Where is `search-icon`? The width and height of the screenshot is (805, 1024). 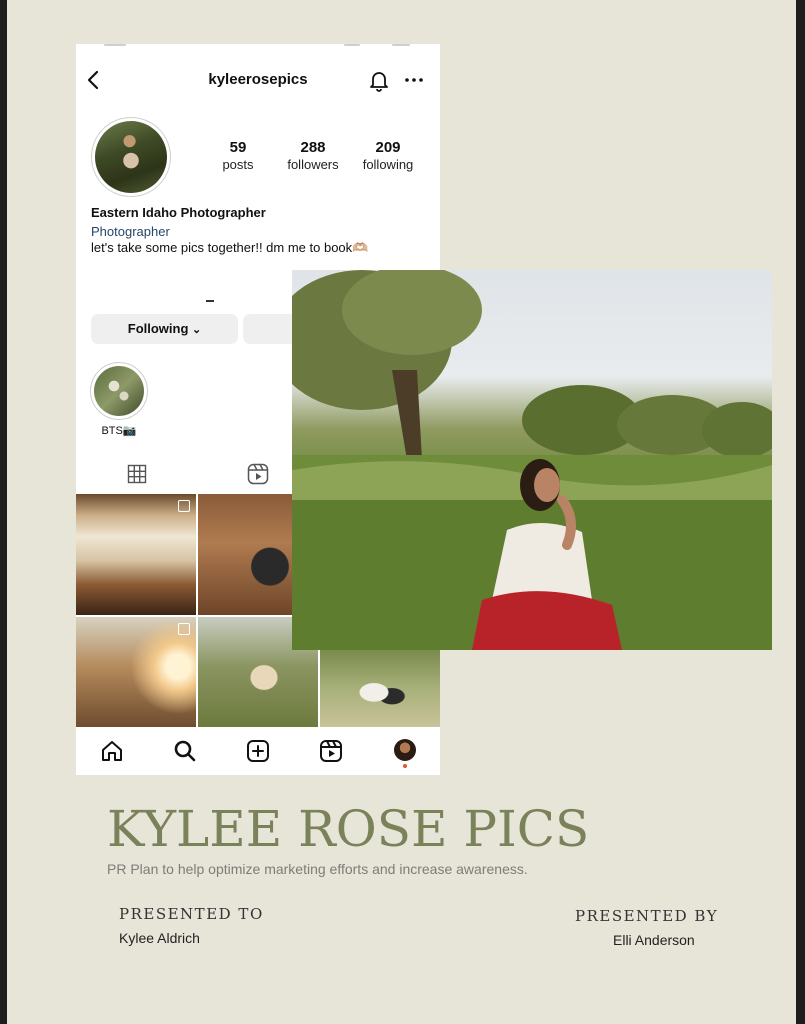
search-icon is located at coordinates (185, 751).